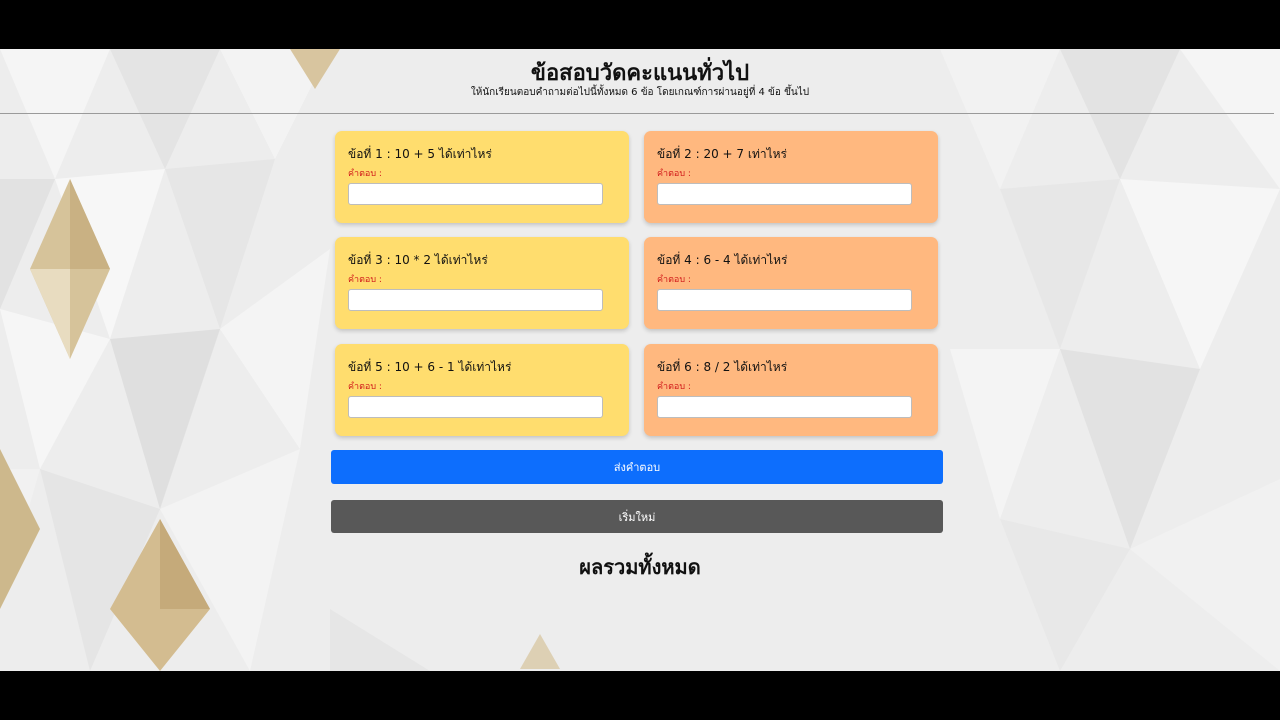 The height and width of the screenshot is (720, 1280). I want to click on question-text-6: ข้อที่ 6 : 8 / 2 ได้เท่าไหร่, so click(722, 367).